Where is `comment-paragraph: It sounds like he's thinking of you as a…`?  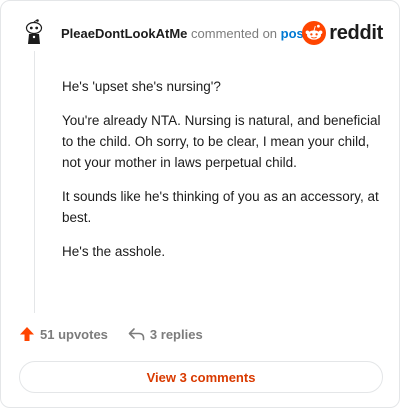 comment-paragraph: It sounds like he's thinking of you as a… is located at coordinates (220, 207).